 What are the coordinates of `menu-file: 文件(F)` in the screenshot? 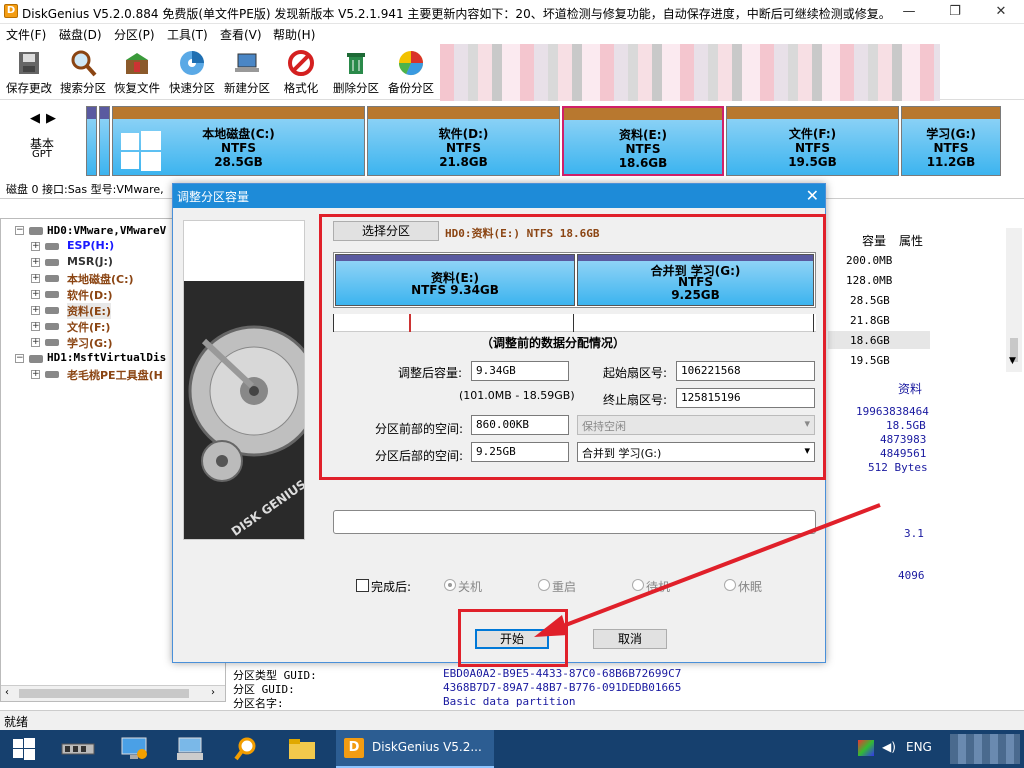 It's located at (26, 34).